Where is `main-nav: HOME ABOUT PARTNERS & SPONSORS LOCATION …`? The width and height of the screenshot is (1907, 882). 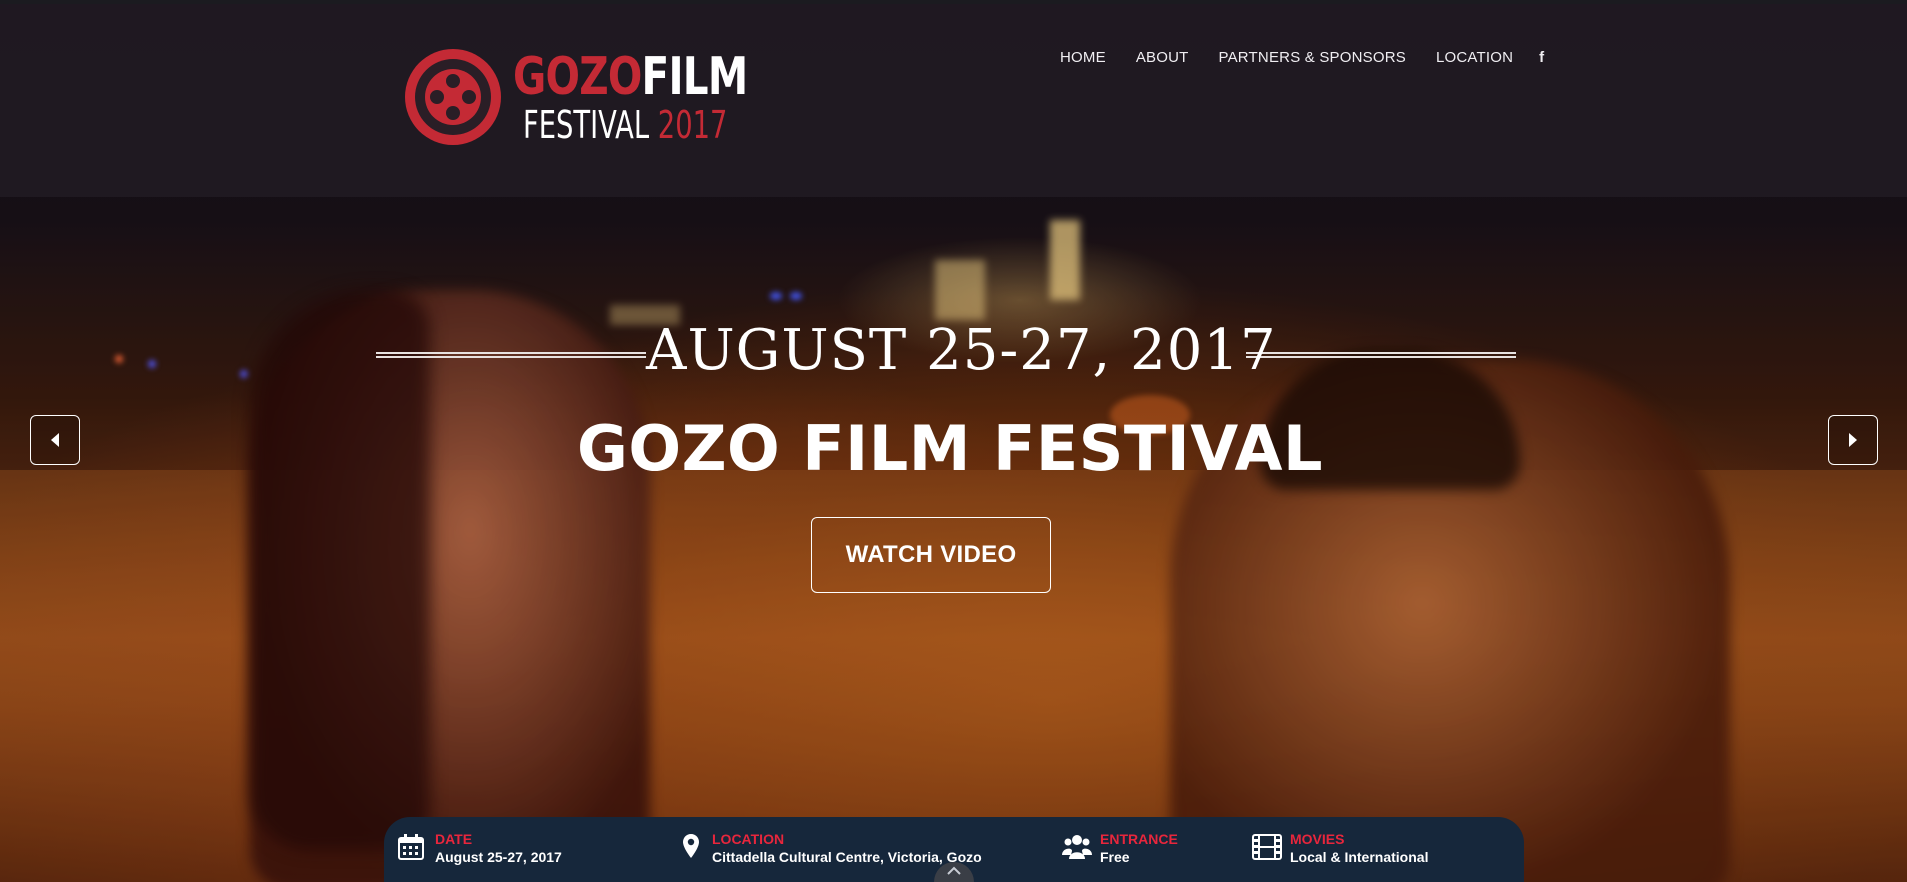
main-nav: HOME ABOUT PARTNERS & SPONSORS LOCATION … is located at coordinates (1302, 57).